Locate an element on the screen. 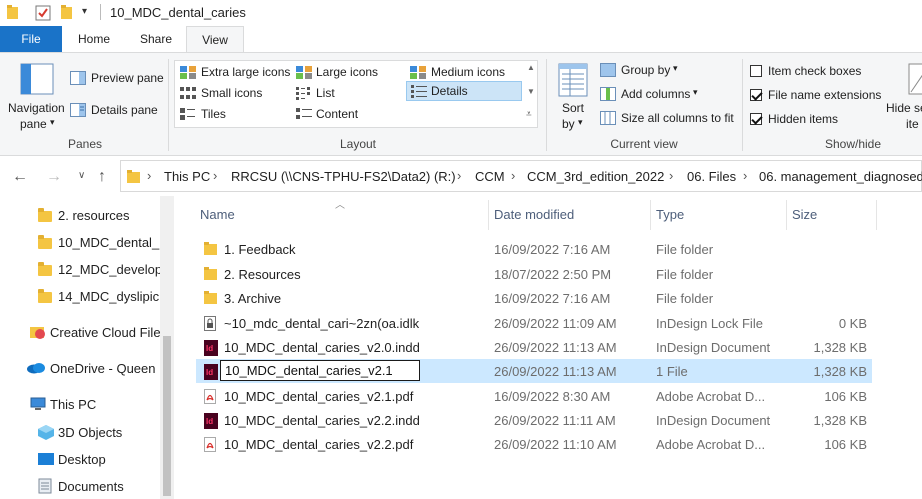 Image resolution: width=922 pixels, height=499 pixels. properties-icon is located at coordinates (43, 14).